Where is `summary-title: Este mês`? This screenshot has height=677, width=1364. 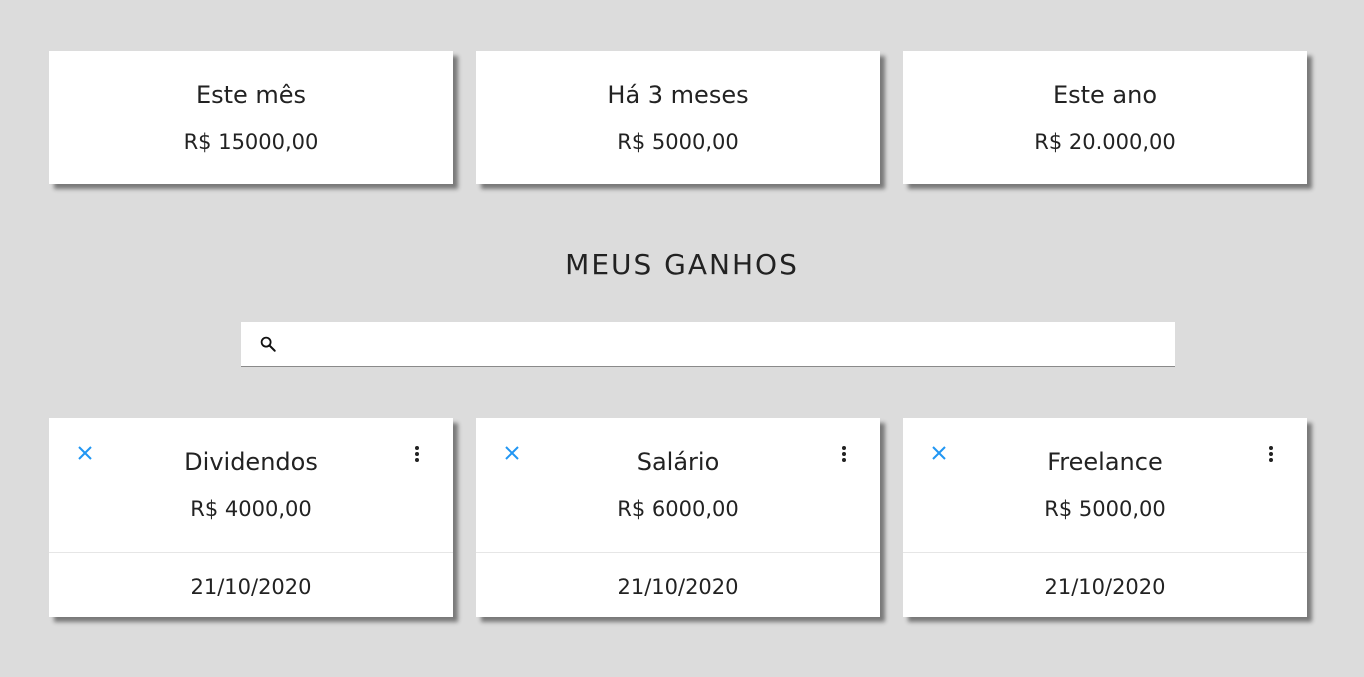 summary-title: Este mês is located at coordinates (251, 95).